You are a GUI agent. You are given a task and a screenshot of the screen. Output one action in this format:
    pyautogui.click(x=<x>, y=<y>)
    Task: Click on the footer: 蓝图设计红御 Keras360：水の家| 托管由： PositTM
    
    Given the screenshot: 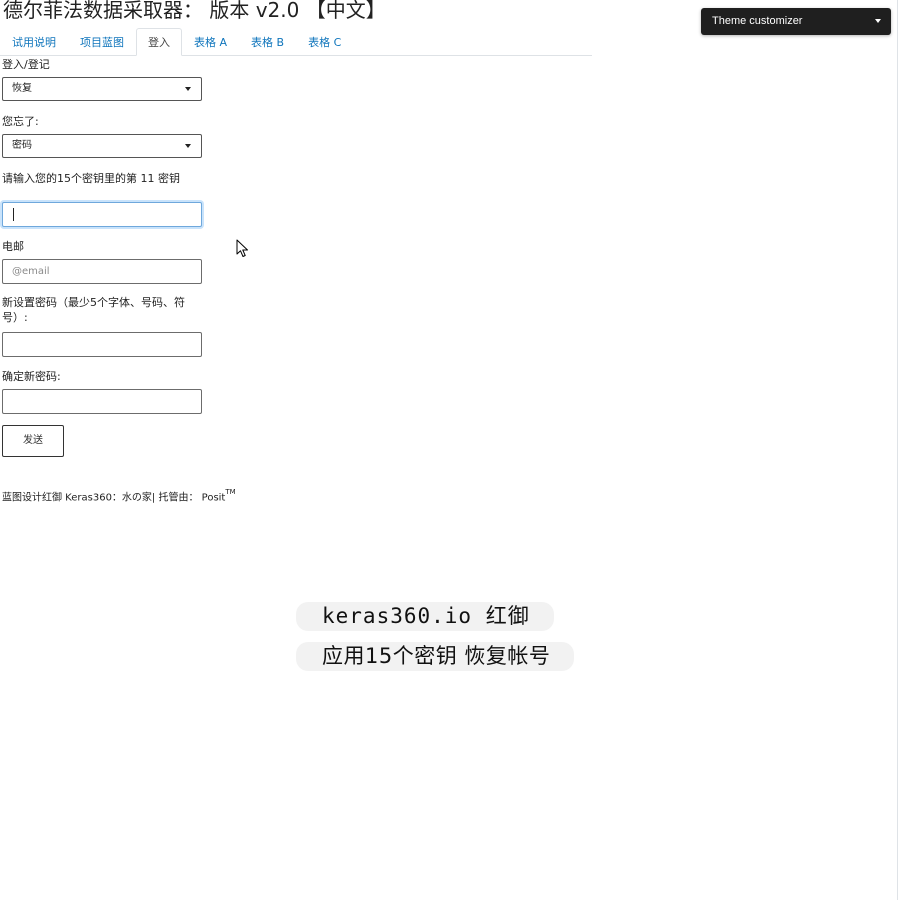 What is the action you would take?
    pyautogui.click(x=119, y=496)
    